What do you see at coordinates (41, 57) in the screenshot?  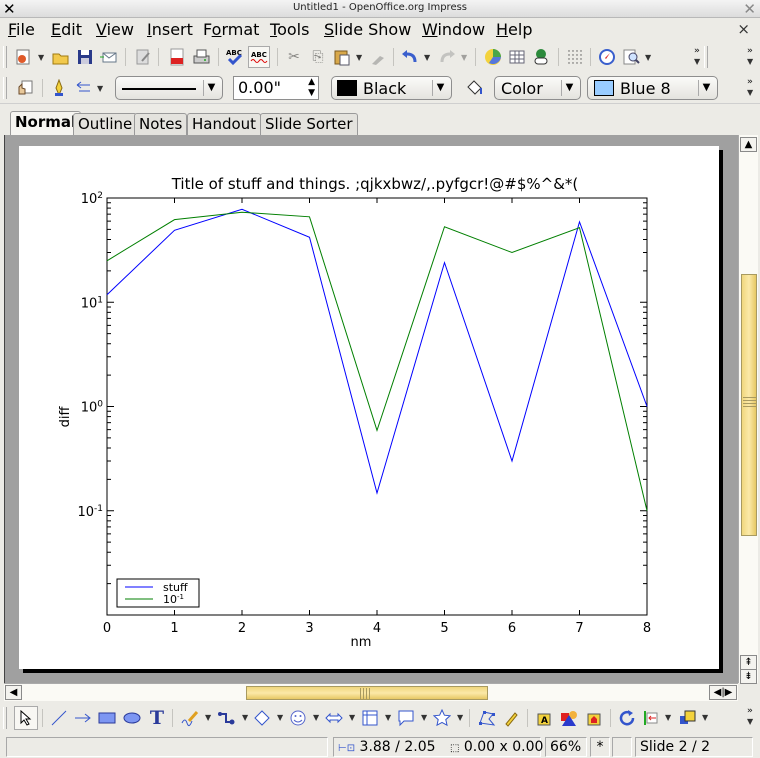 I see `new-dropdown-icon: ▼` at bounding box center [41, 57].